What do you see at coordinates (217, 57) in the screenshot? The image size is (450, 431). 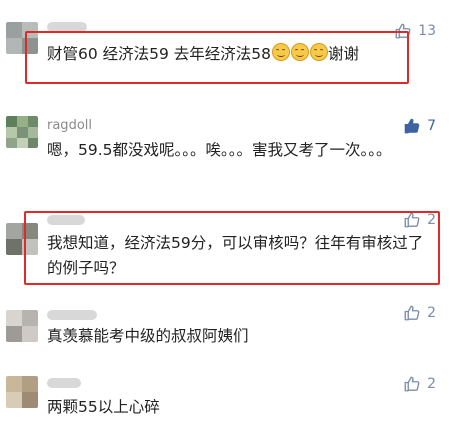 I see `highlight-box` at bounding box center [217, 57].